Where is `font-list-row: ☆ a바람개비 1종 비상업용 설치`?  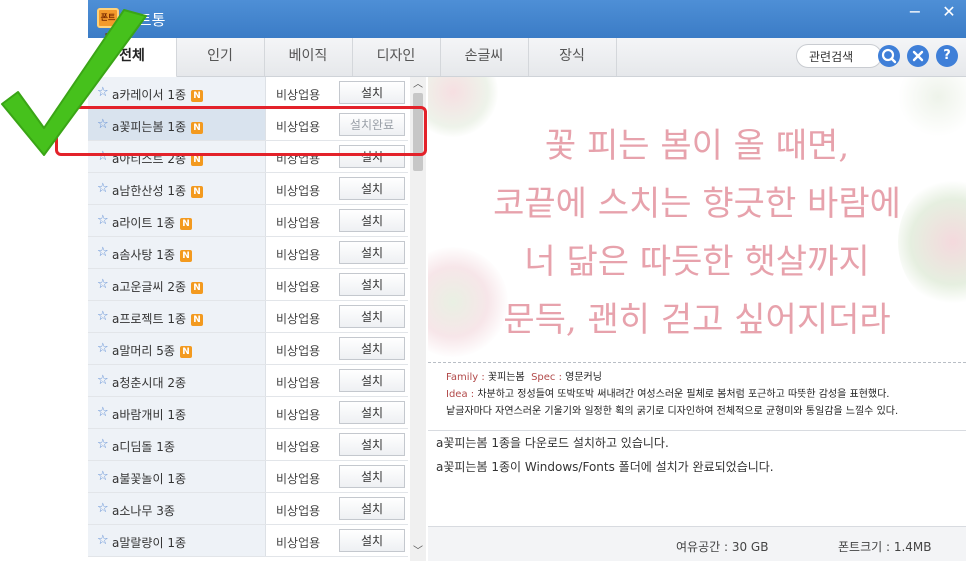 font-list-row: ☆ a바람개비 1종 비상업용 설치 is located at coordinates (248, 413).